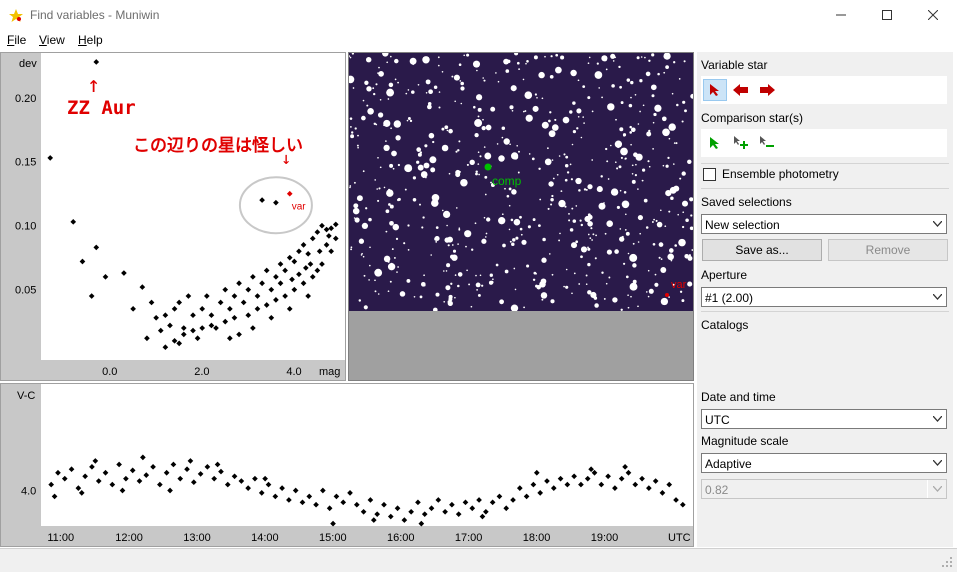 The height and width of the screenshot is (572, 957). Describe the element at coordinates (729, 298) in the screenshot. I see `aperture-value: #1 (2.00)` at that location.